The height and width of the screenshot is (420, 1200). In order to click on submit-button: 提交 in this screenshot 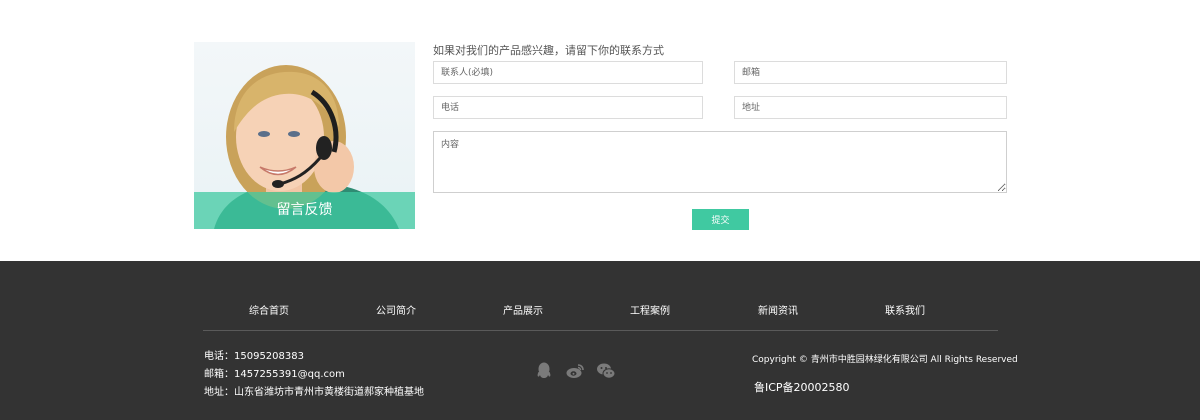, I will do `click(720, 219)`.